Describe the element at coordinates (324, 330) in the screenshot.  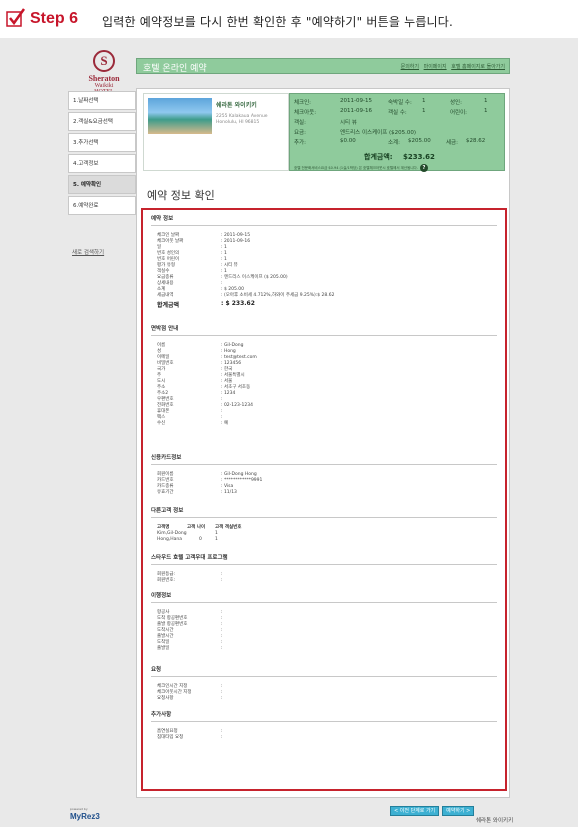
I see `guest-title: 면박점 안내` at that location.